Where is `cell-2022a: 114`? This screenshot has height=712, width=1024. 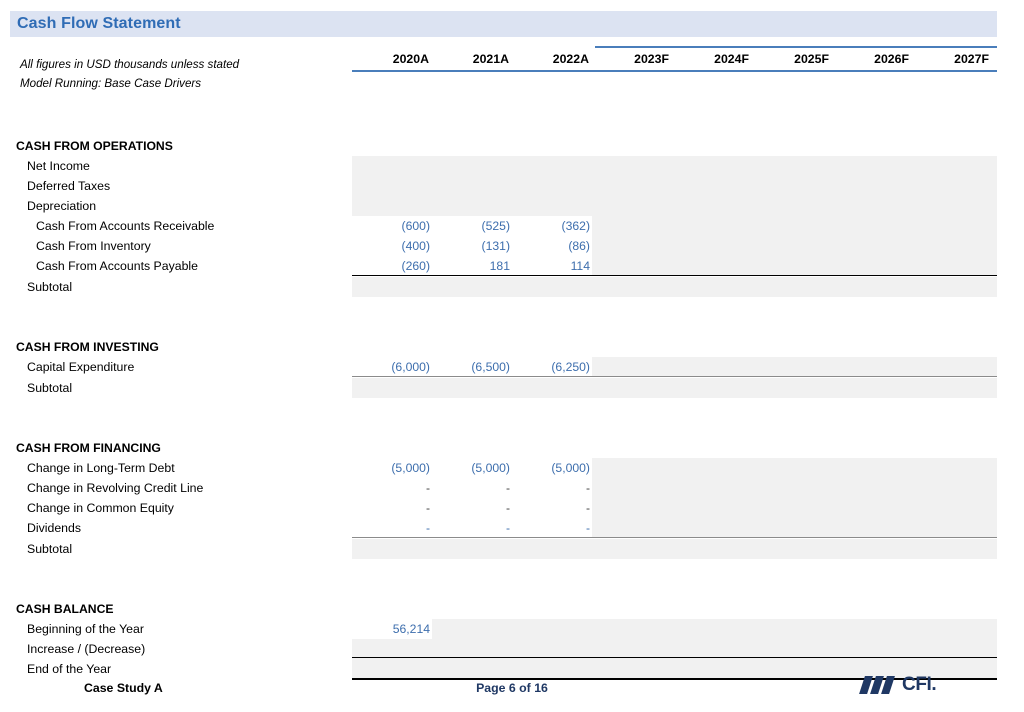
cell-2022a: 114 is located at coordinates (552, 266).